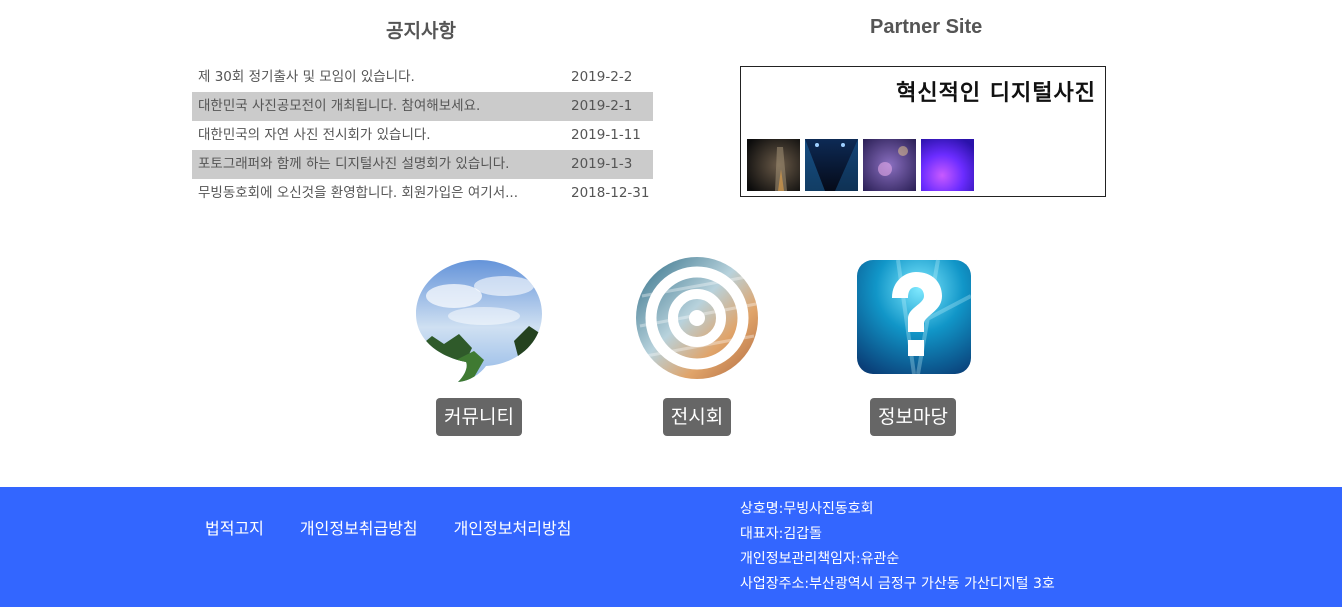 The image size is (1342, 607). I want to click on partner-banner: 혁신적인 디지털사진, so click(923, 131).